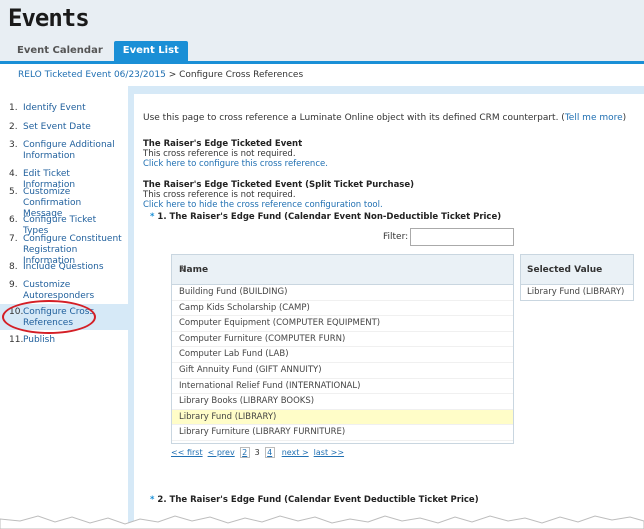 The image size is (644, 529). I want to click on list-item: Gift Annuity Fund (GIFT ANNUITY), so click(342, 371).